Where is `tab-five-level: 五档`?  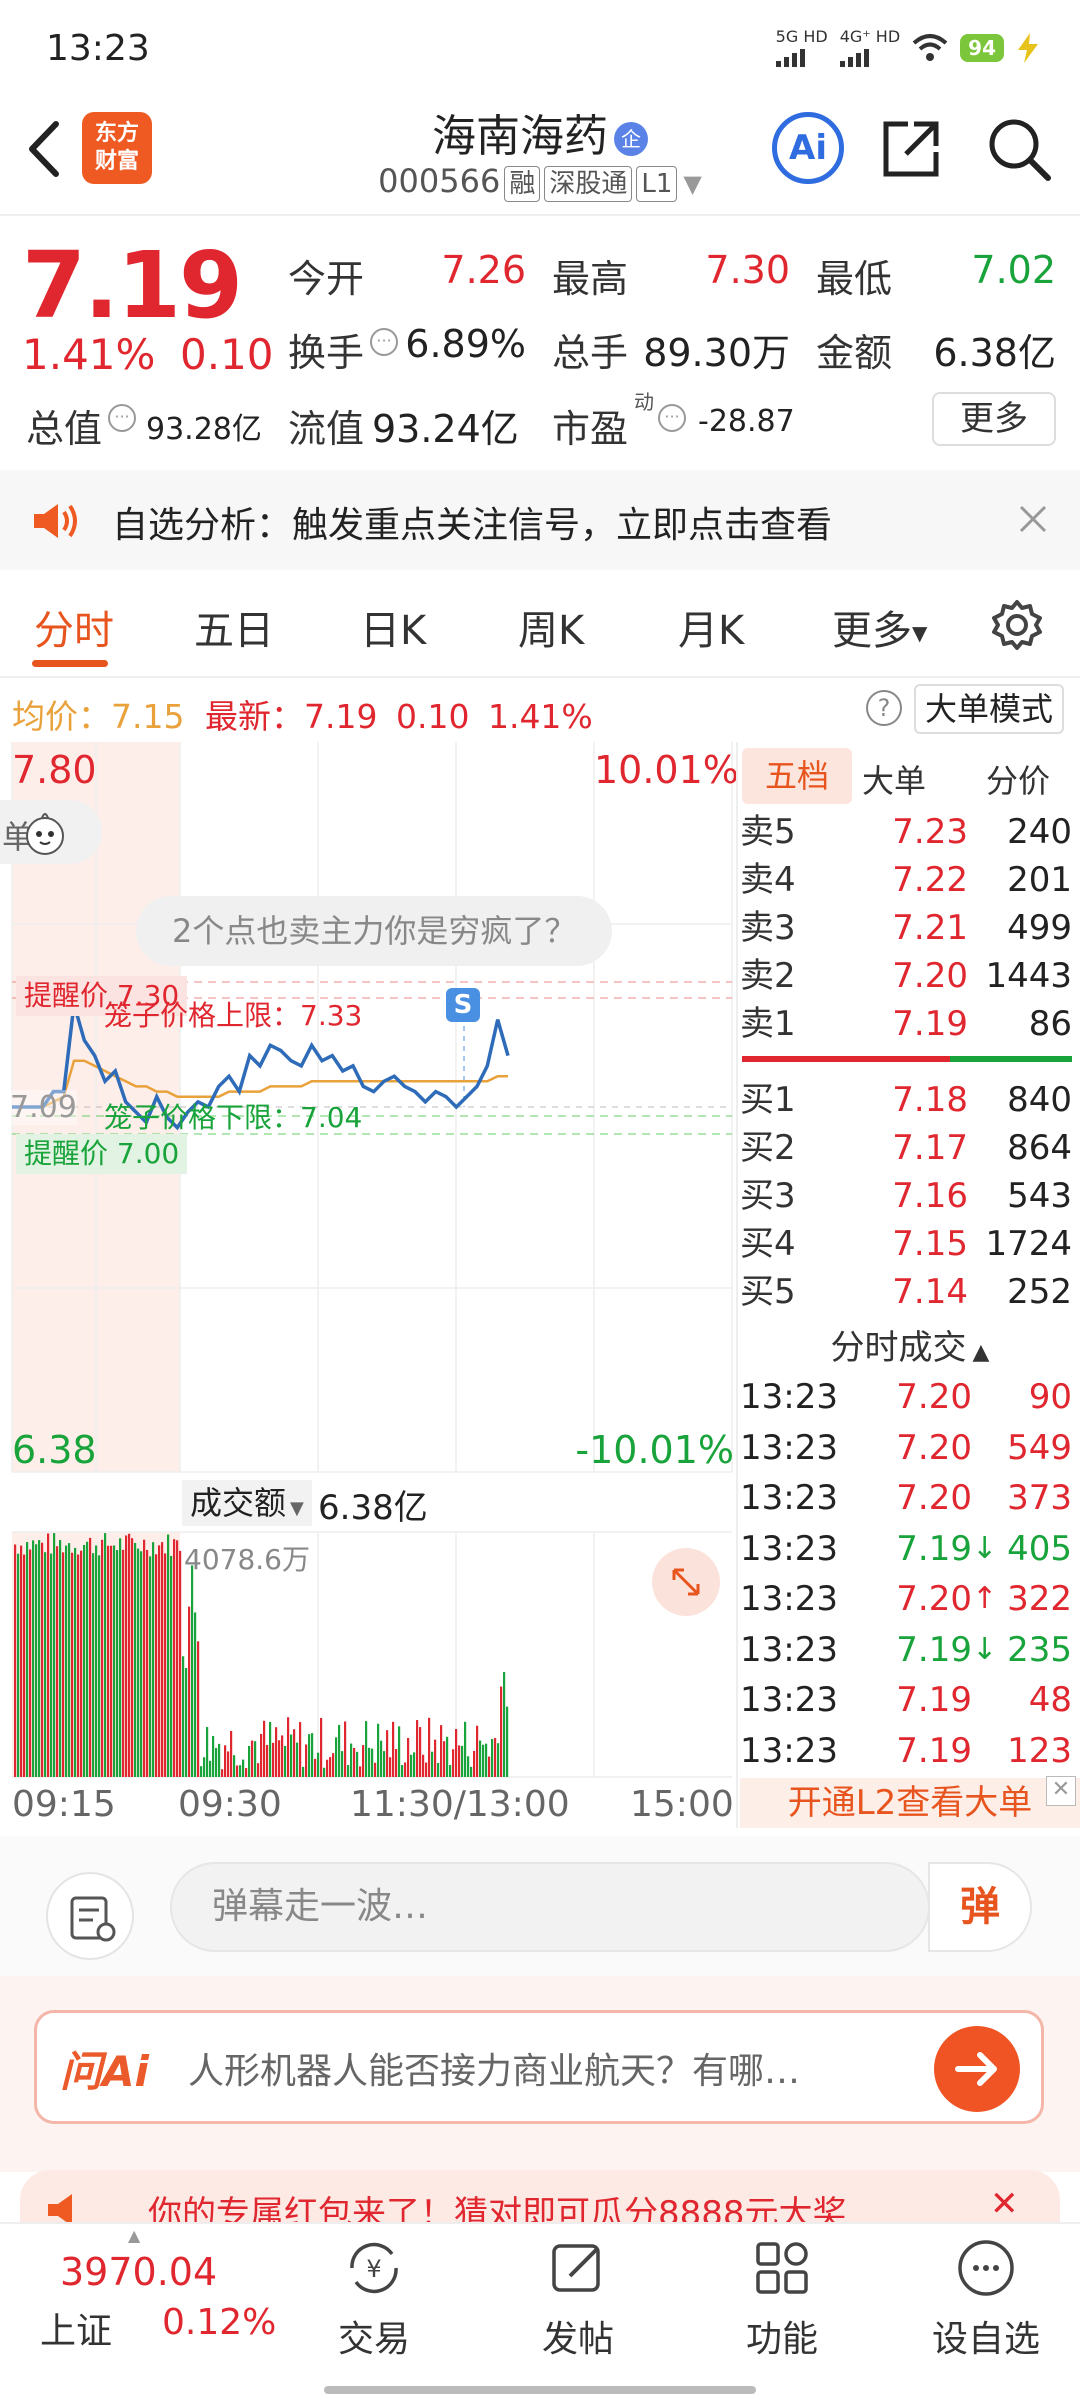
tab-five-level: 五档 is located at coordinates (797, 776).